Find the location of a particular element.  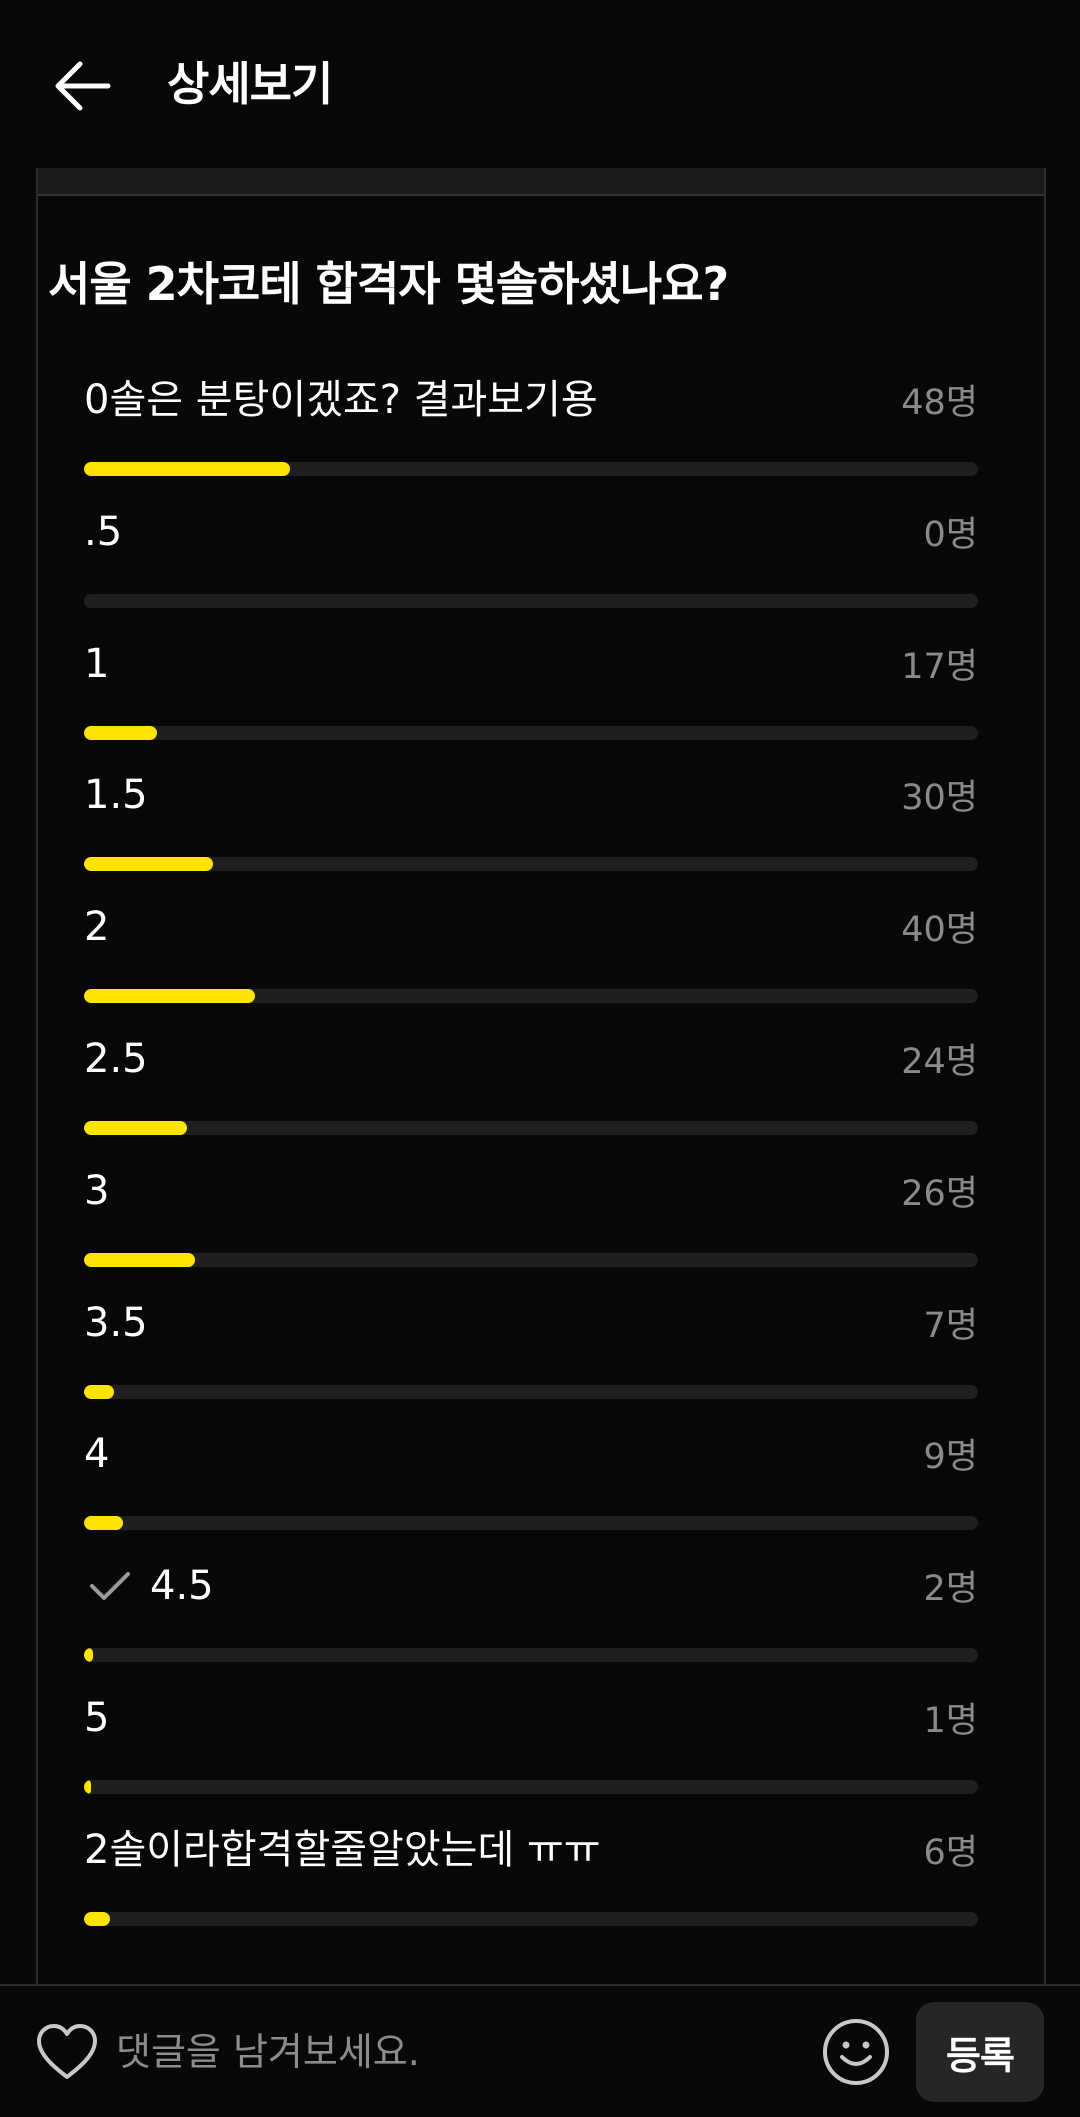

comment-bar: 등록 is located at coordinates (540, 2050).